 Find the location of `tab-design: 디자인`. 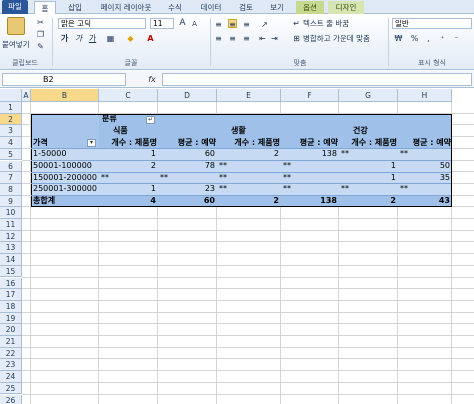

tab-design: 디자인 is located at coordinates (346, 7).